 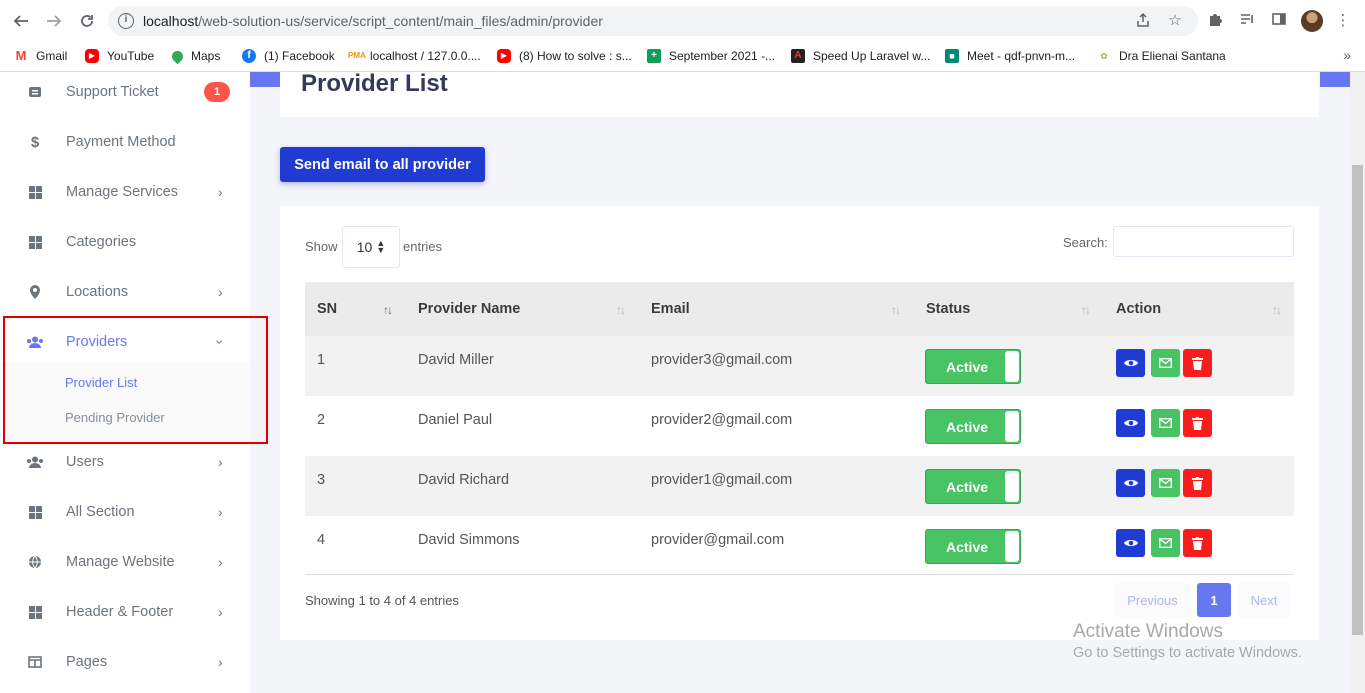 What do you see at coordinates (1214, 600) in the screenshot?
I see `pagination-page-button: 1` at bounding box center [1214, 600].